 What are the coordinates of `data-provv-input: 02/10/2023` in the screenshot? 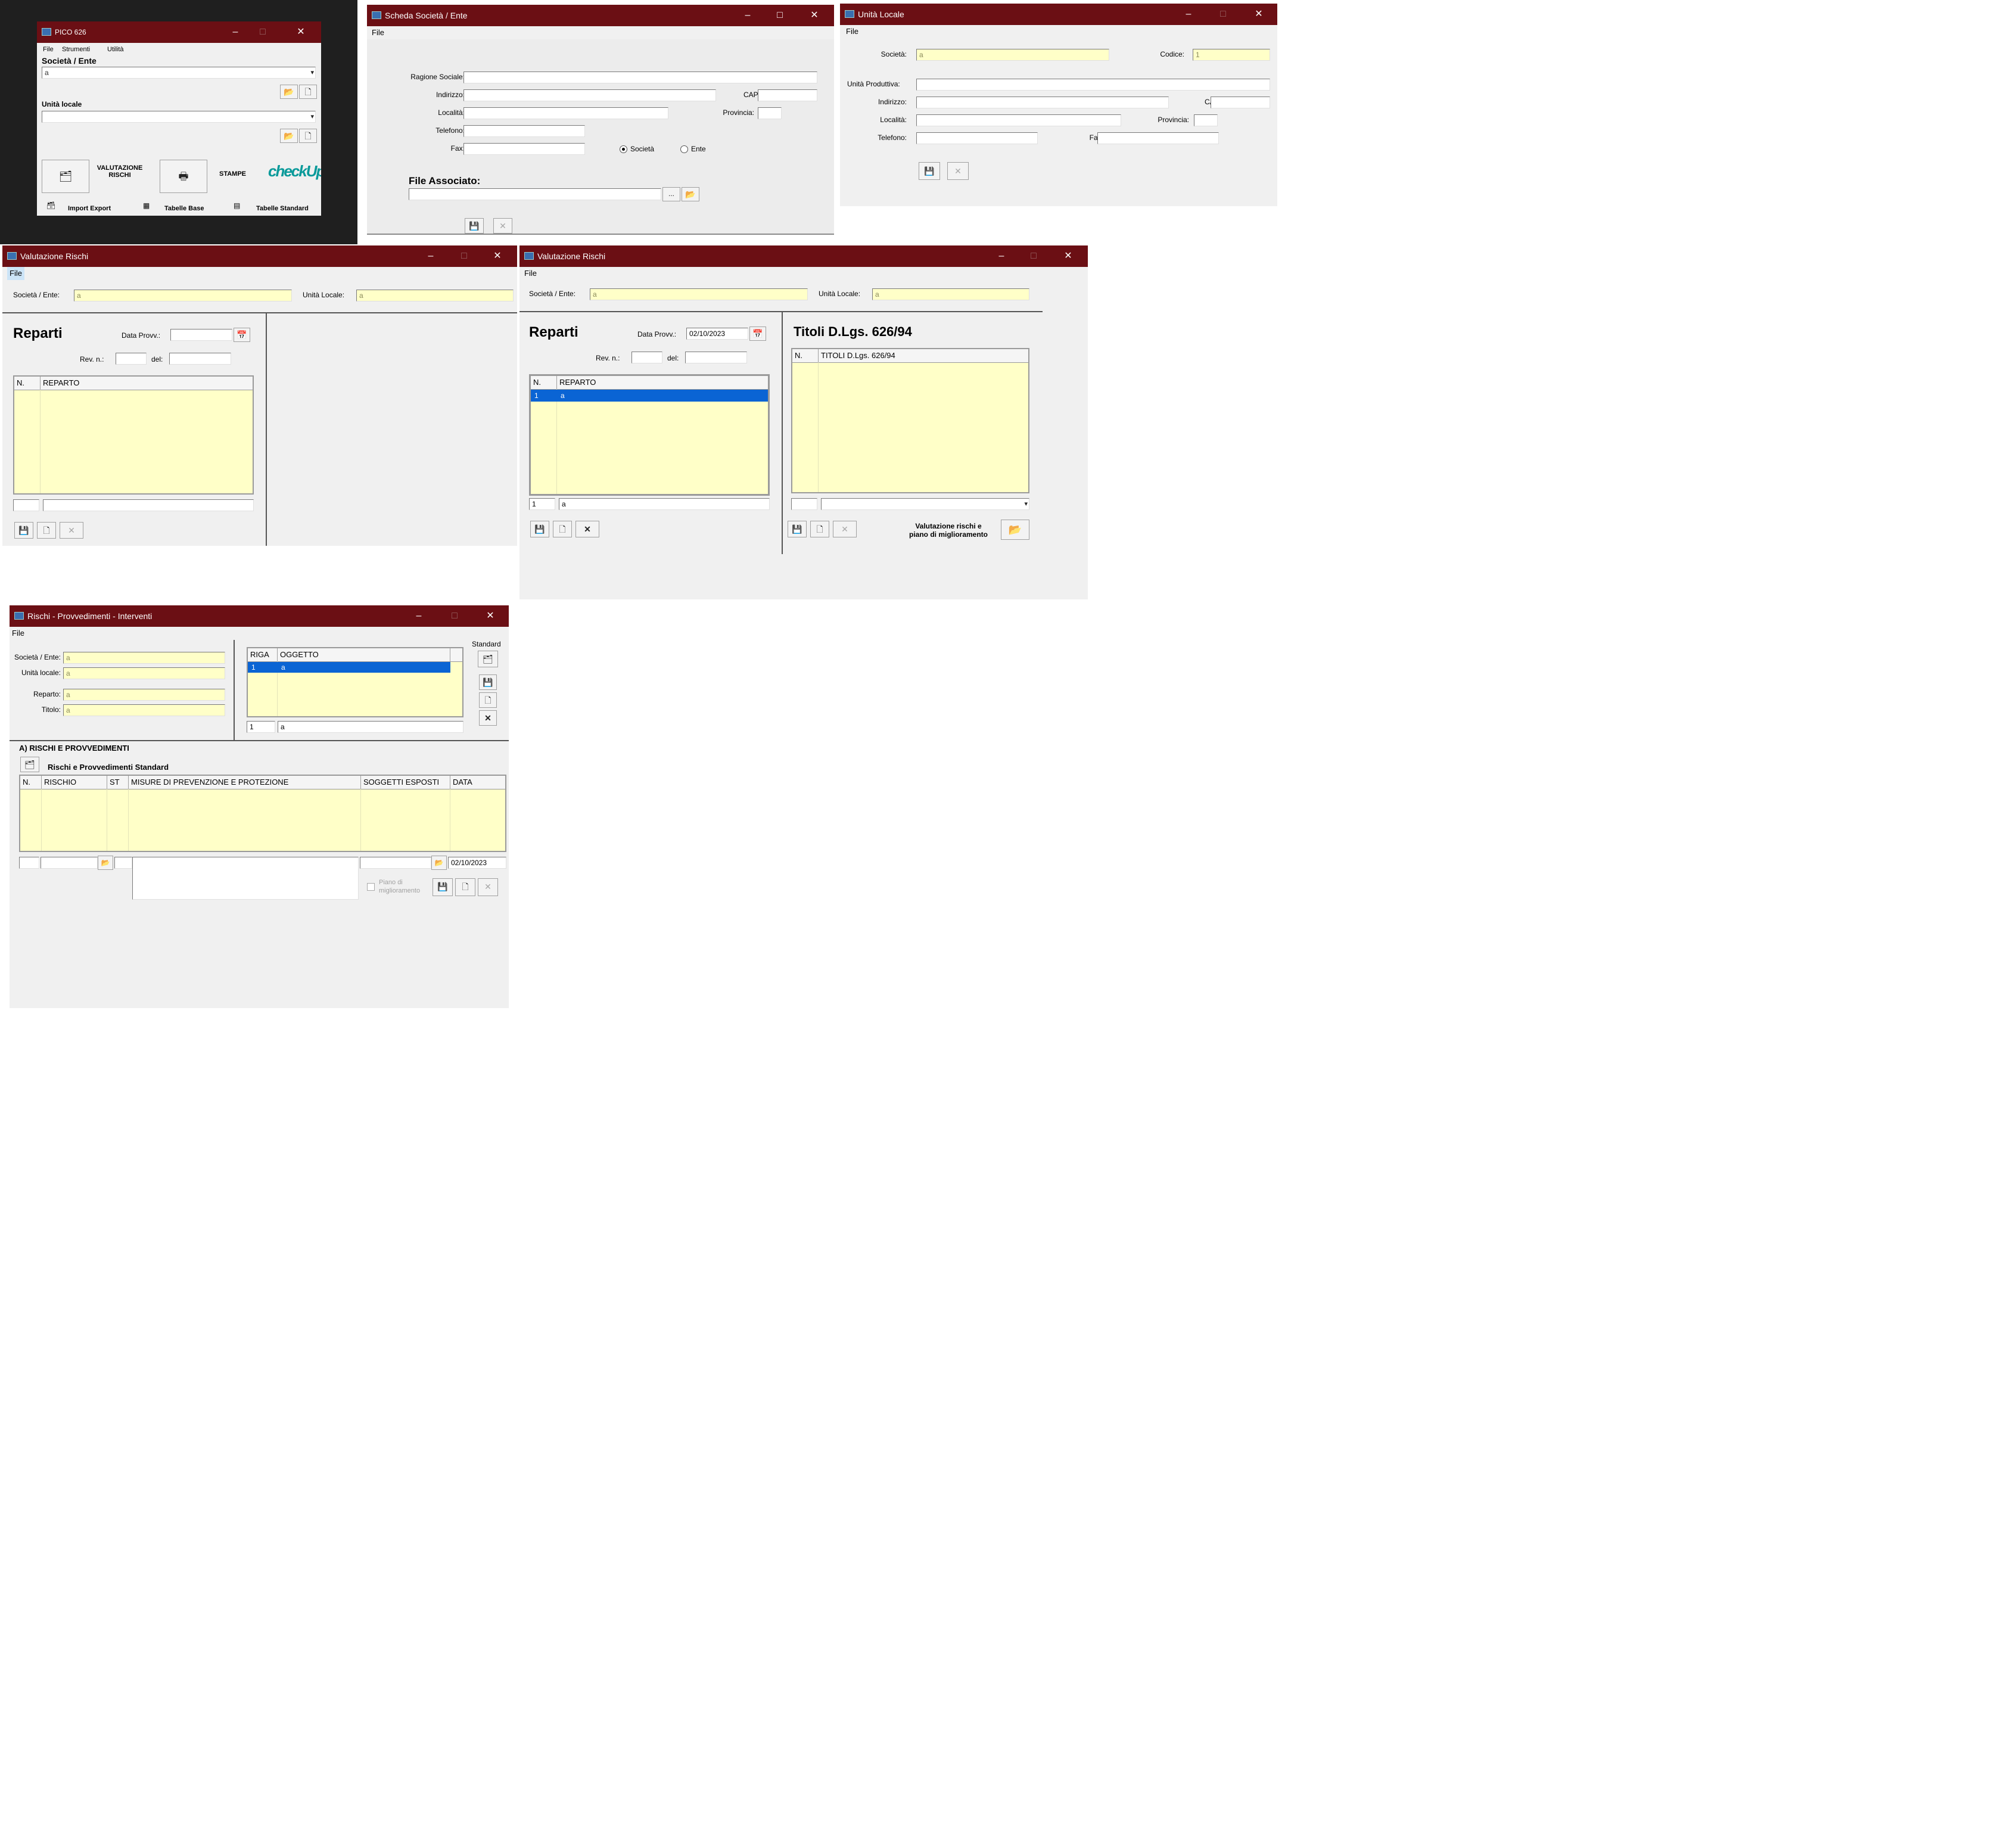 It's located at (717, 334).